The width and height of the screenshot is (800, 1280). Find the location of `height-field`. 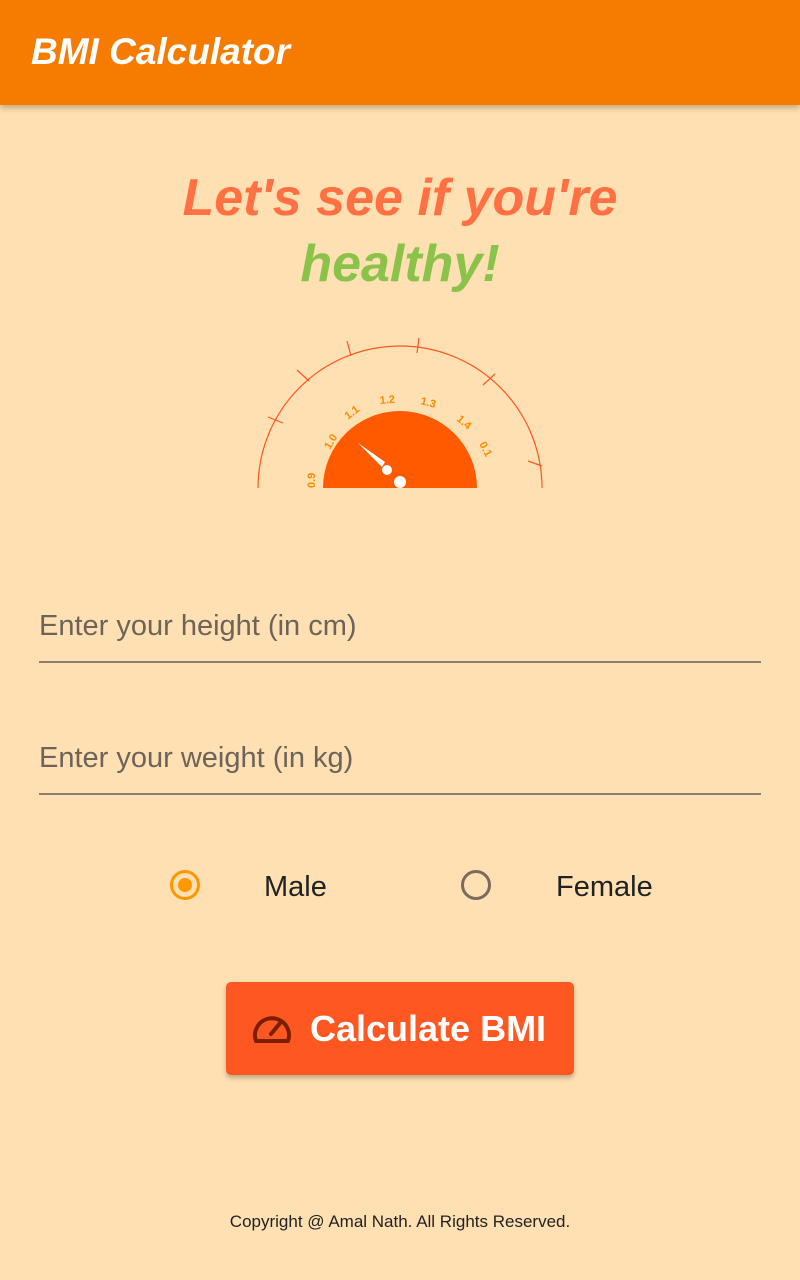

height-field is located at coordinates (400, 627).